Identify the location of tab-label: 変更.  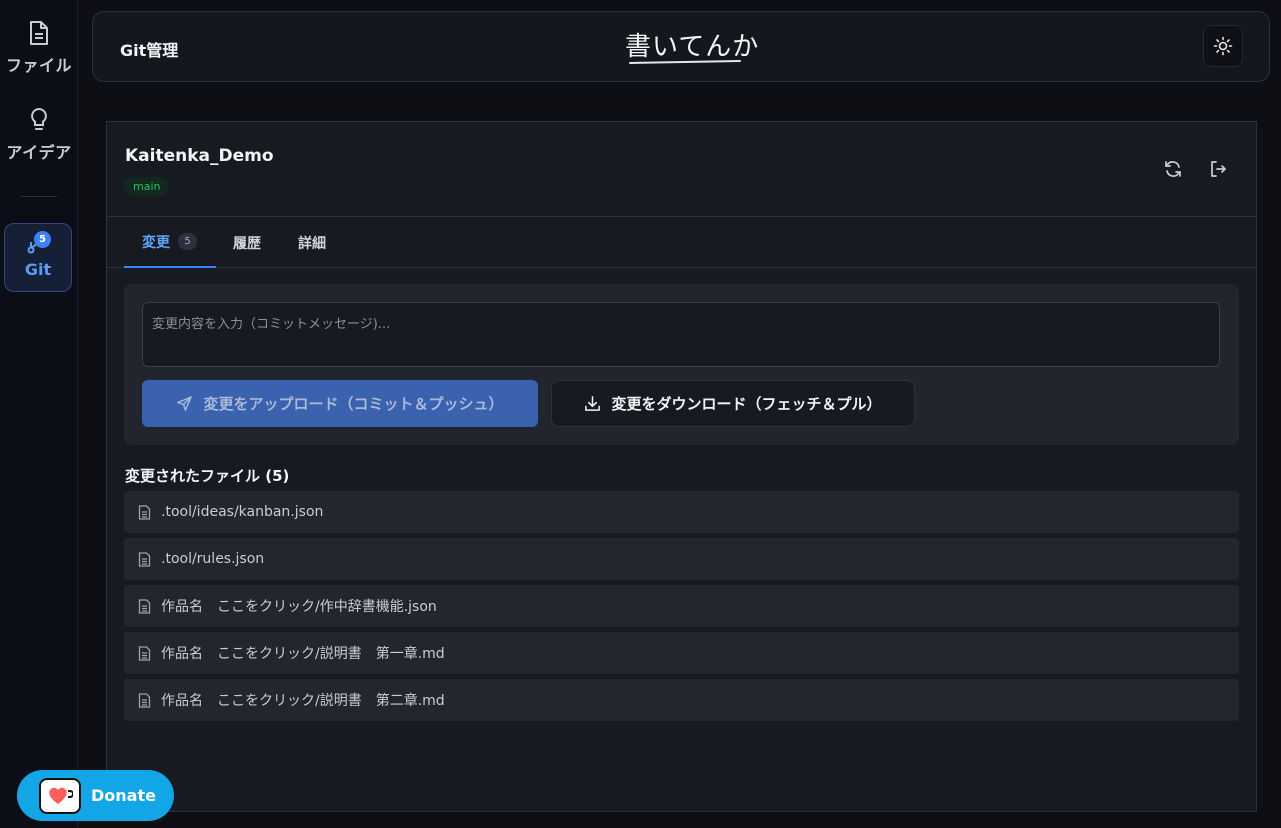
(156, 242).